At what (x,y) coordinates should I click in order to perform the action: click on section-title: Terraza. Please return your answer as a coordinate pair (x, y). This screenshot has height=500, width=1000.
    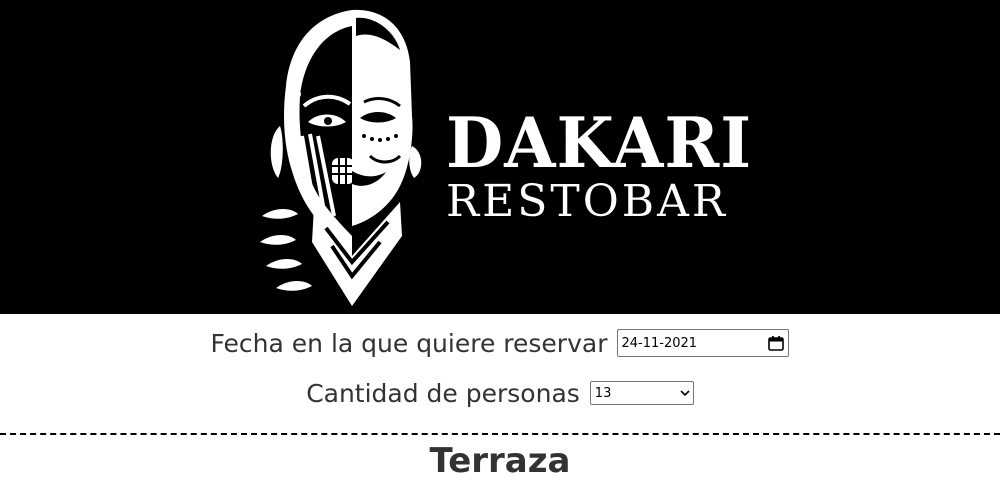
    Looking at the image, I should click on (500, 461).